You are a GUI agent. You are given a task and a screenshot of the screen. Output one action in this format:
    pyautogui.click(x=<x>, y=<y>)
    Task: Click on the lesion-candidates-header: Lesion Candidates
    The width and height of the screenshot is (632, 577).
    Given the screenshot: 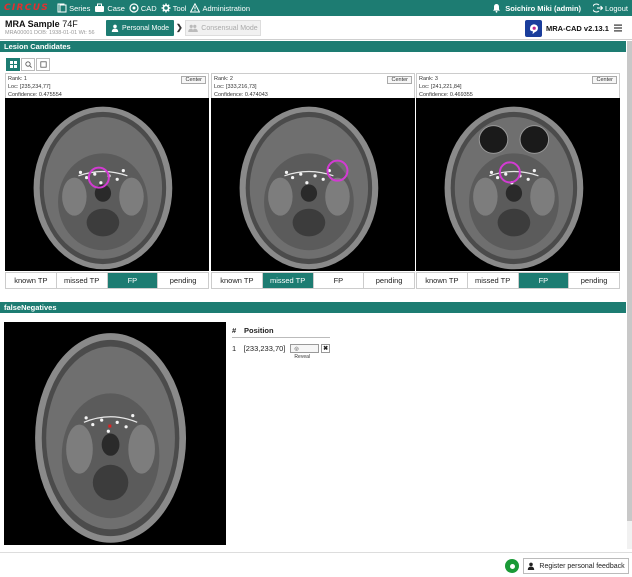 What is the action you would take?
    pyautogui.click(x=313, y=46)
    